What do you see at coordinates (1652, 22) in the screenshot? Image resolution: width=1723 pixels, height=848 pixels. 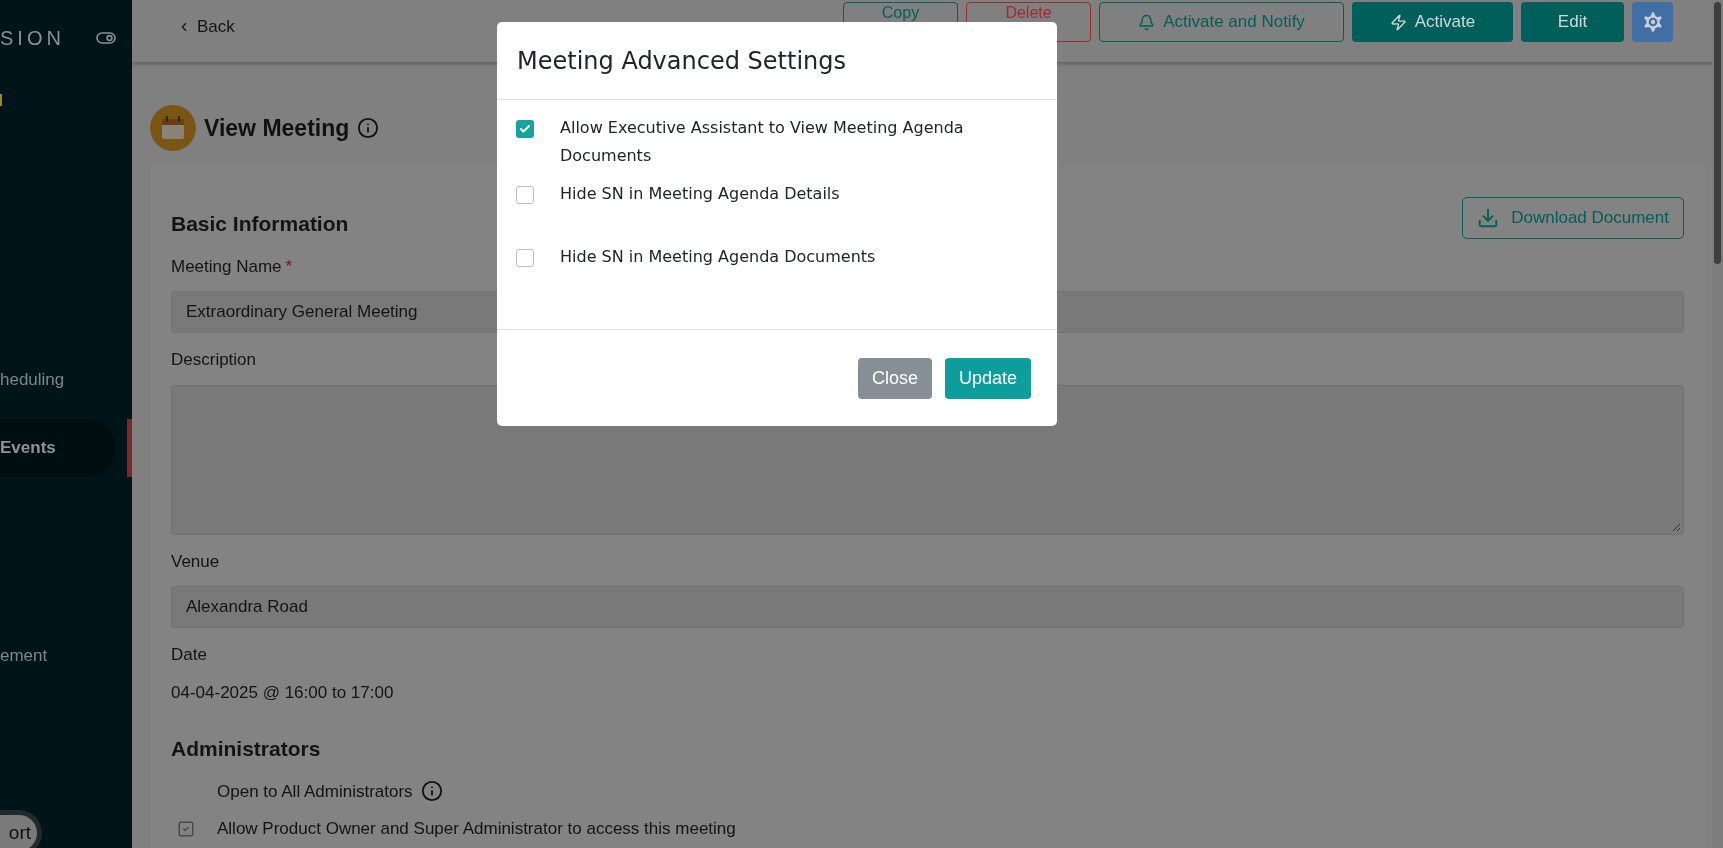 I see `settings-button` at bounding box center [1652, 22].